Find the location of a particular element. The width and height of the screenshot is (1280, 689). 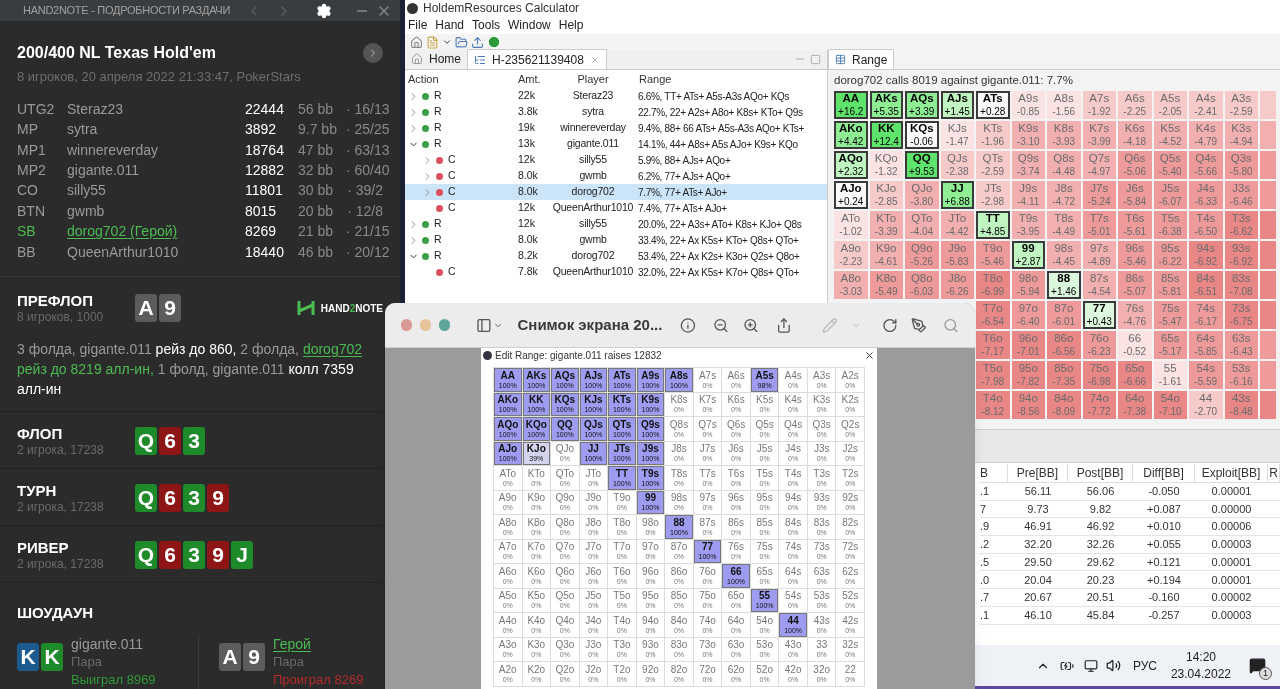

action-row: R 22k Steraz23 6.6%, TT+ ATs+ A5s-A3s AQo+ KQs is located at coordinates (616, 96).